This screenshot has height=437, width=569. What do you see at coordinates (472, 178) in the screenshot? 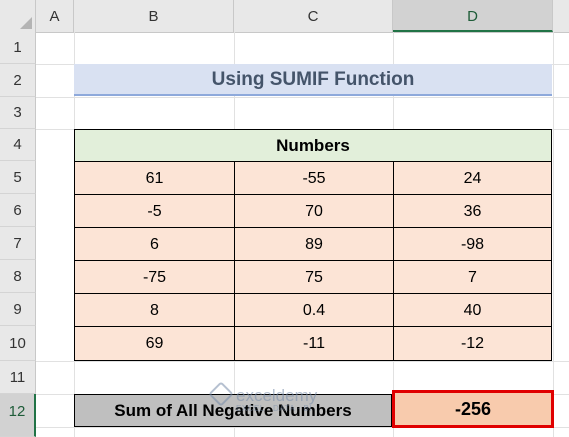
I see `table-cell: 24` at bounding box center [472, 178].